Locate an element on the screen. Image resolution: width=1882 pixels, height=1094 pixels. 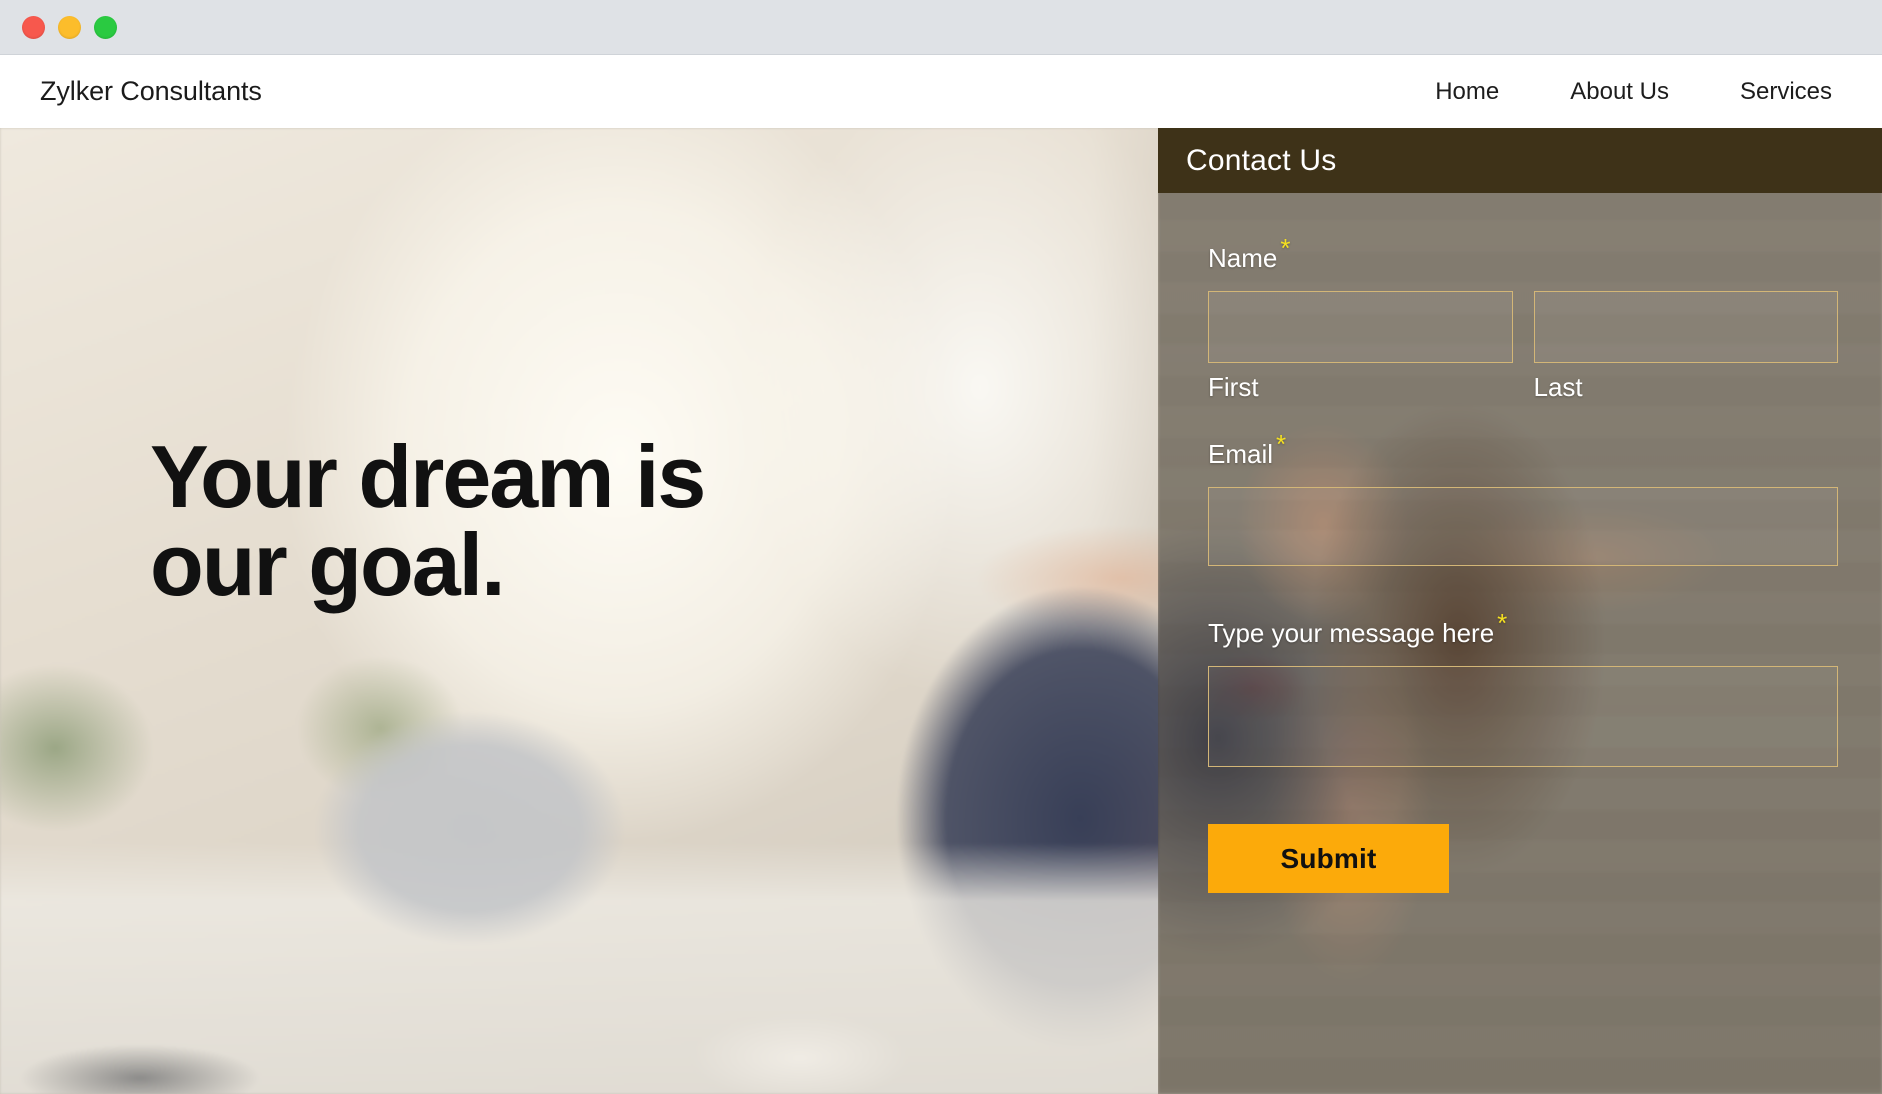
main-navigation: Home About Us Services is located at coordinates (1633, 92).